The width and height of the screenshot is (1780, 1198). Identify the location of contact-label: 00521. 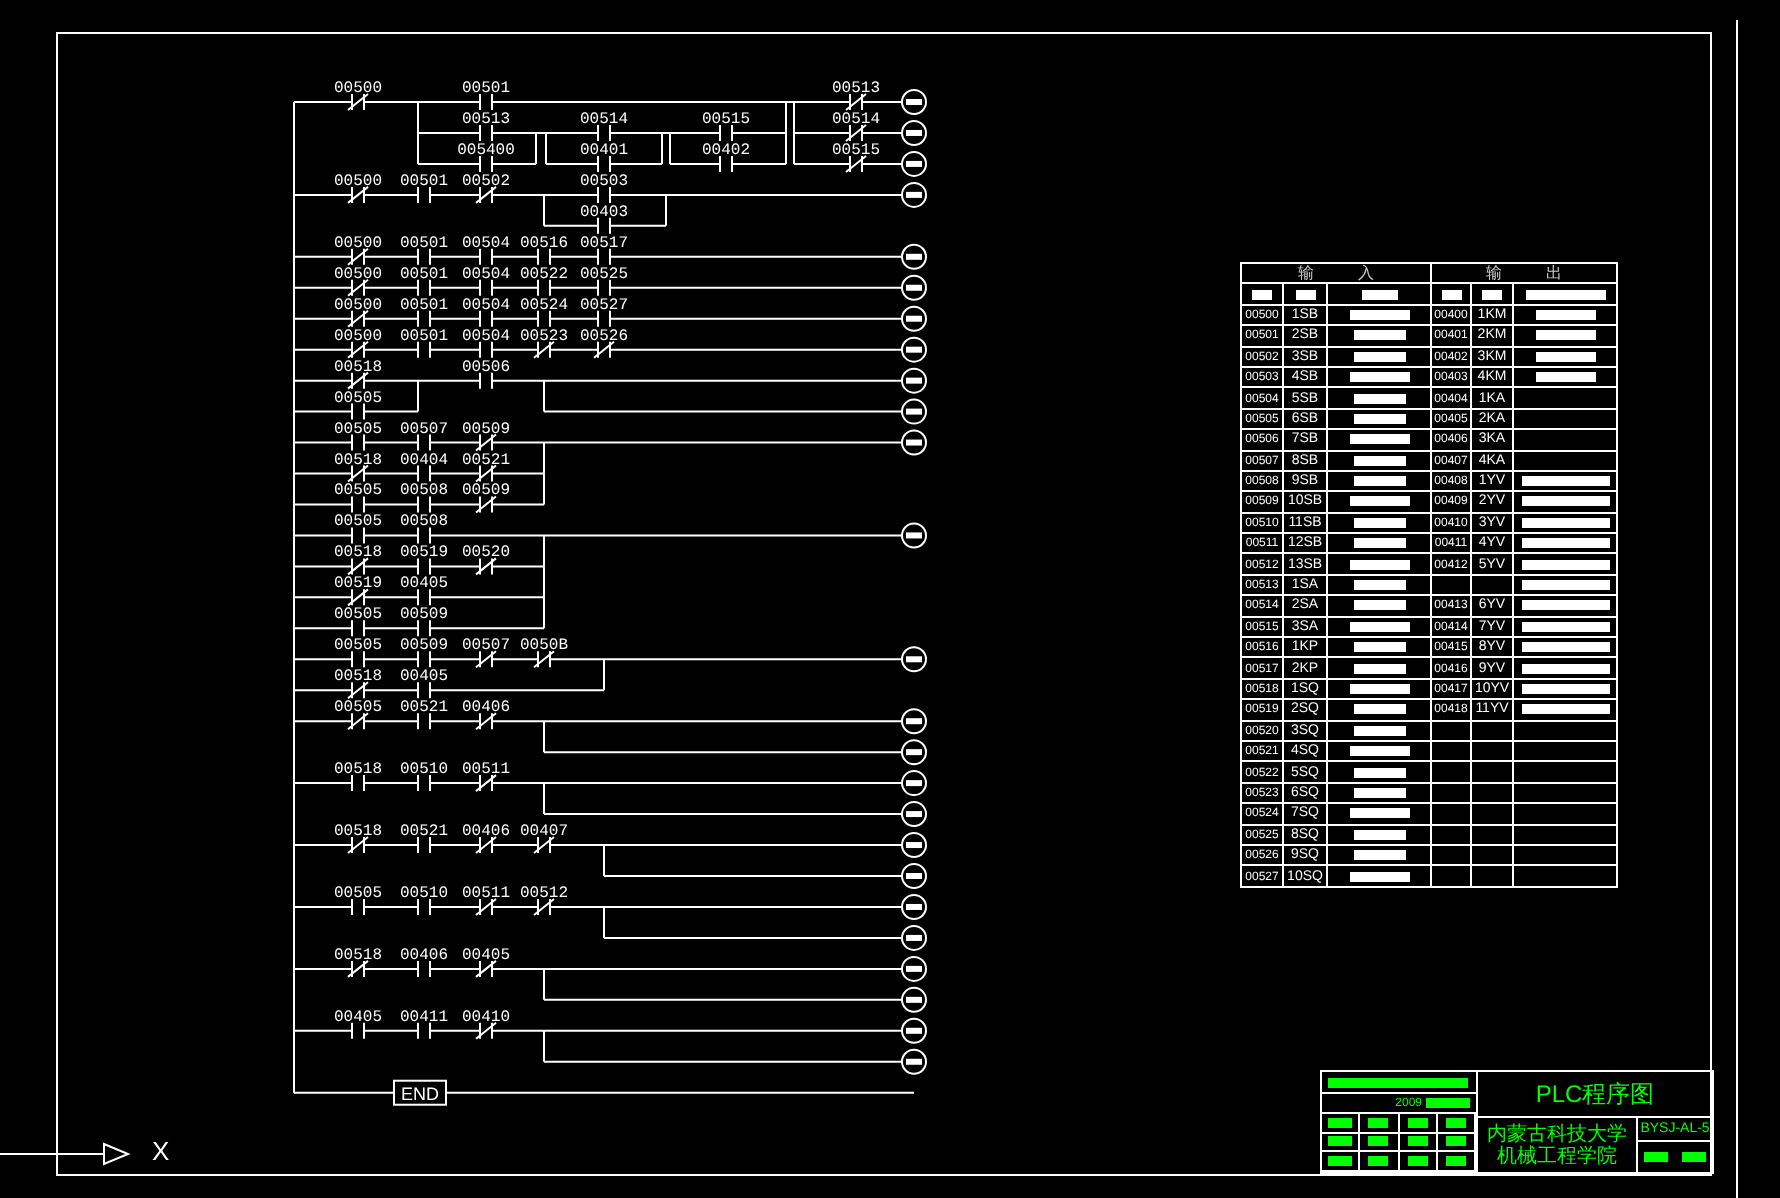
(486, 460).